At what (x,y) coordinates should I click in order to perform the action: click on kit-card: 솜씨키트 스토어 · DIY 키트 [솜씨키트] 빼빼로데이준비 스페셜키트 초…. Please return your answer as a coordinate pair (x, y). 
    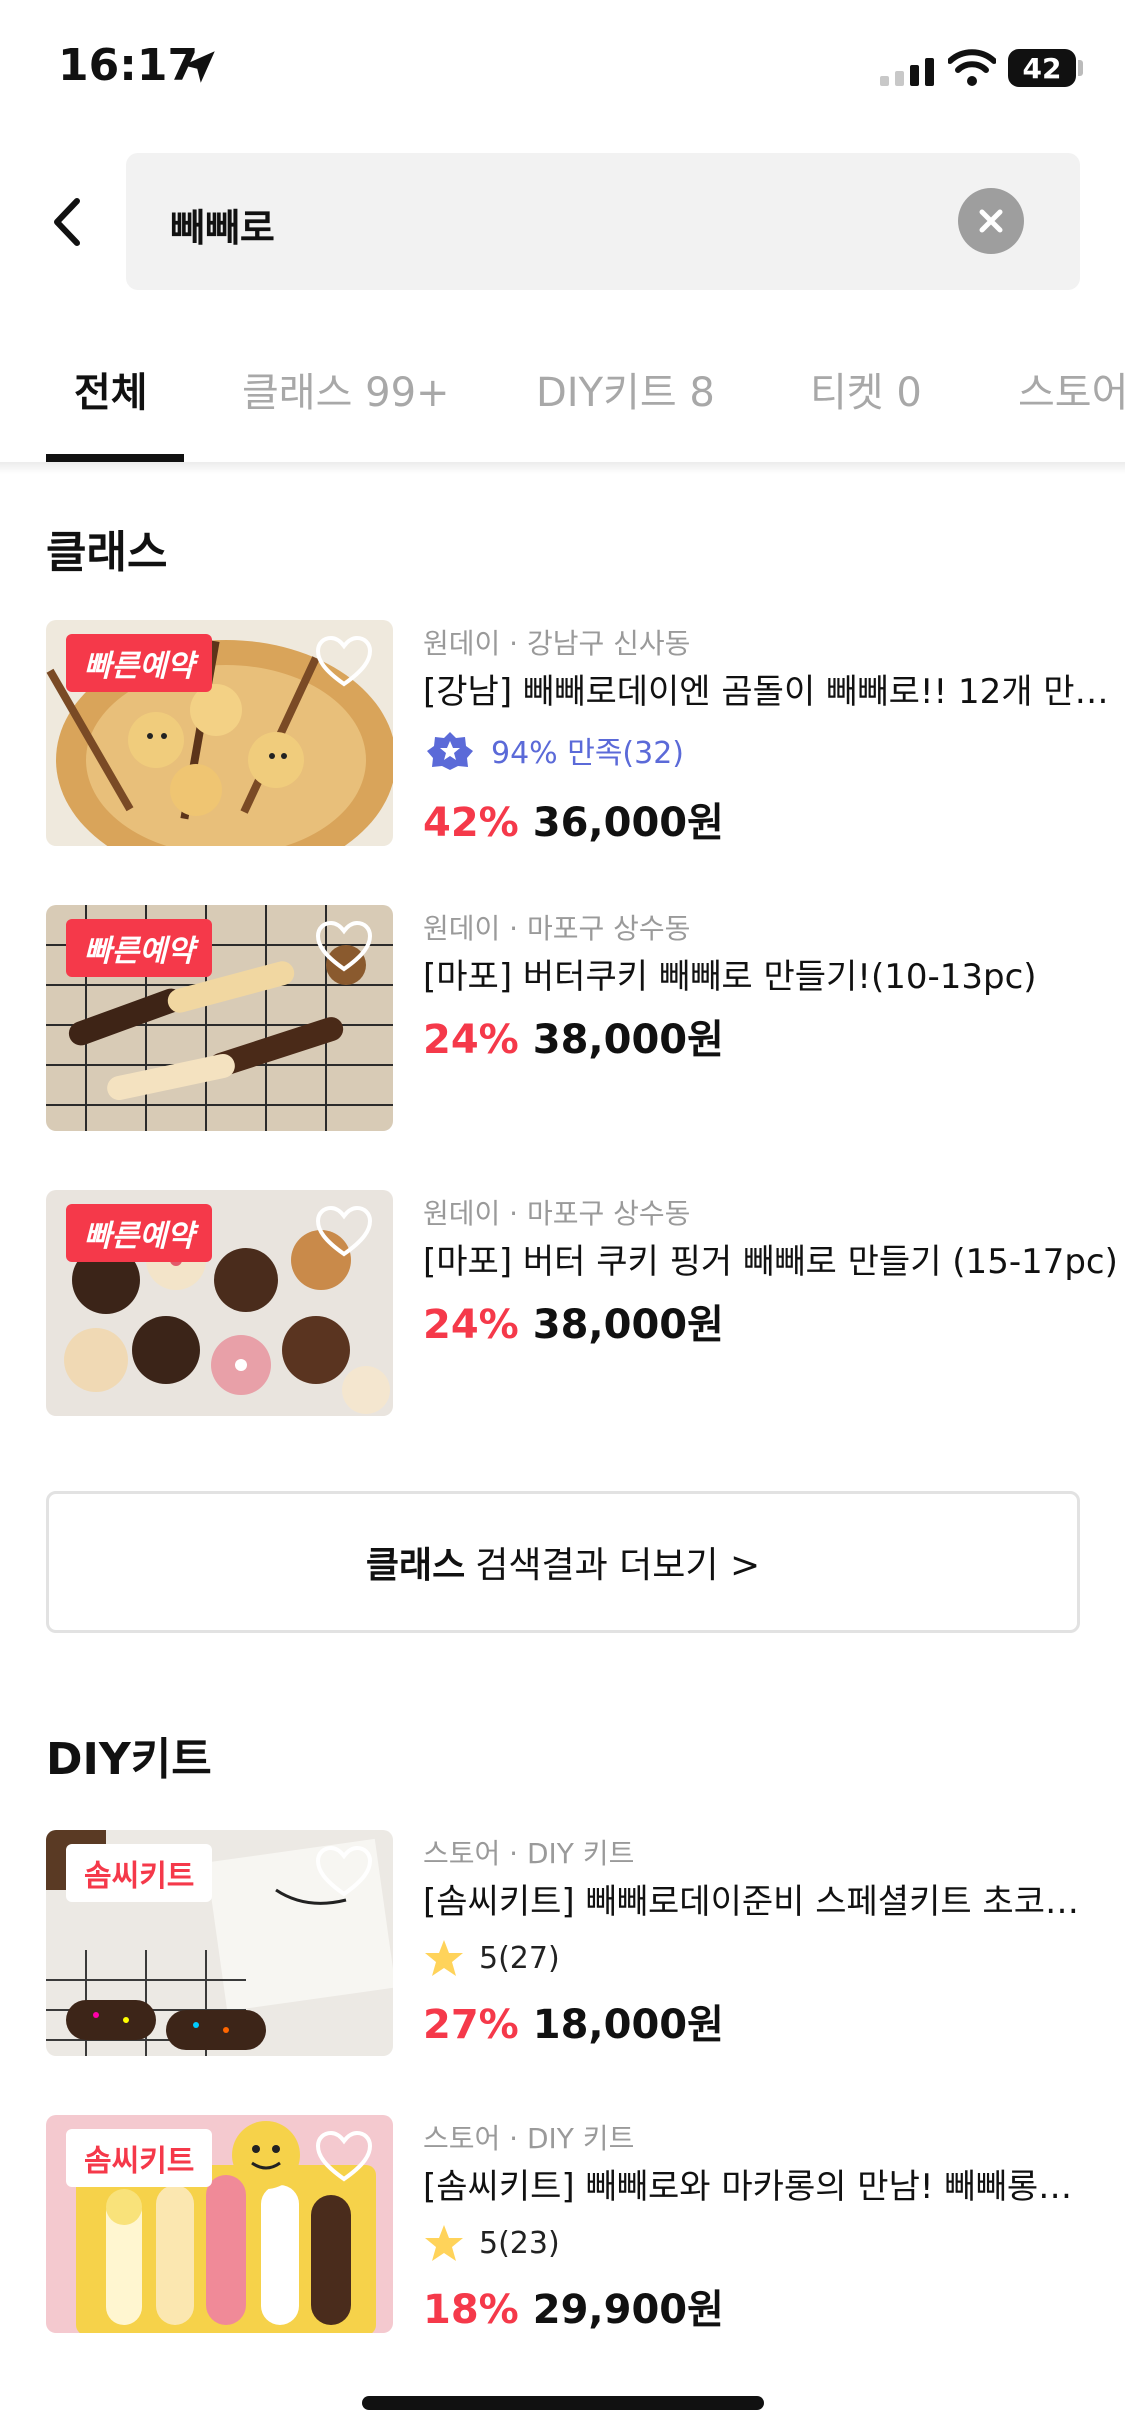
    Looking at the image, I should click on (566, 1943).